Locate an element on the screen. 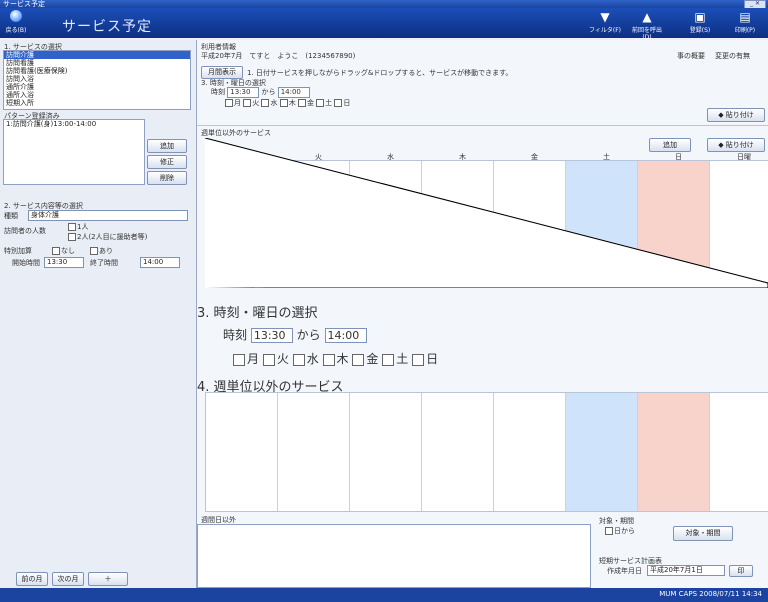 This screenshot has height=602, width=768. list-item: 訪問看護 is located at coordinates (97, 63).